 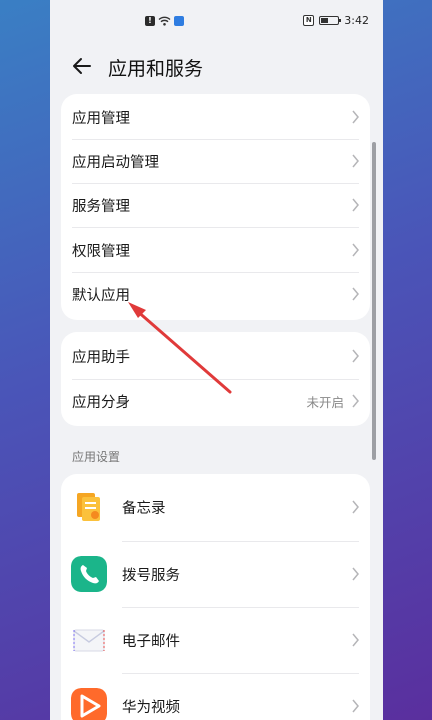 I want to click on status-icons: !, so click(x=164, y=21).